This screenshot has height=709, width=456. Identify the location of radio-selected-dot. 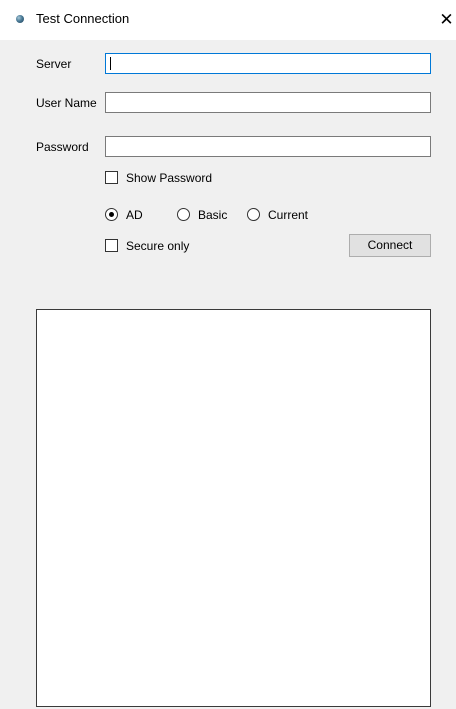
(111, 214).